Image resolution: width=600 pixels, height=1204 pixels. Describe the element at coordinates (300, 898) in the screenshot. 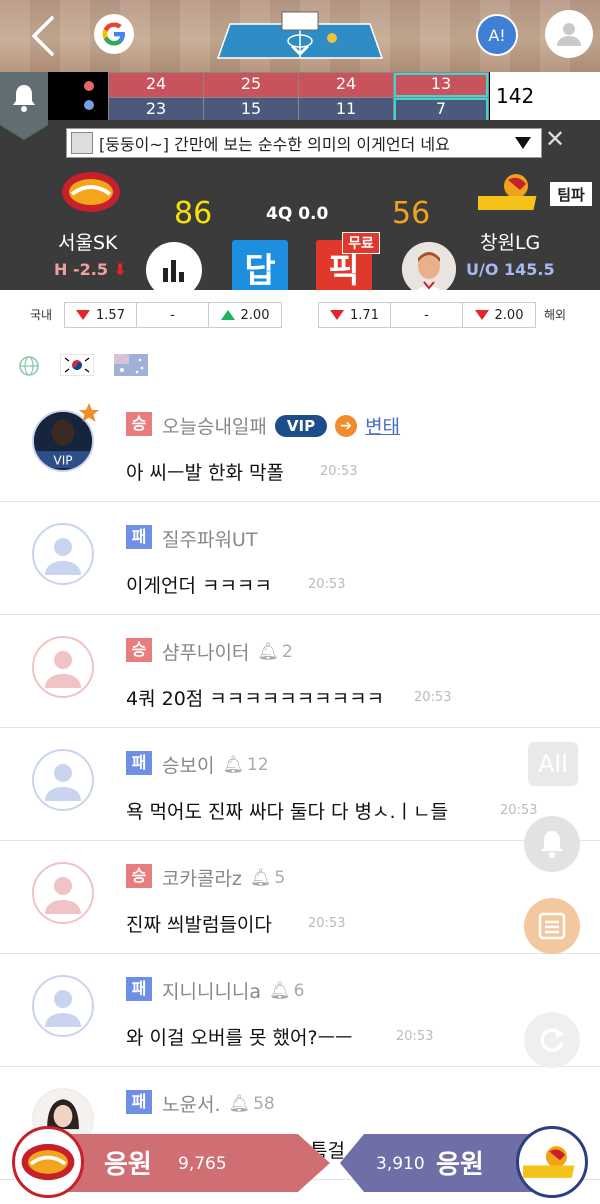

I see `chat-item: 승 코카콜라z 🔔︎ 5 진짜 씌발럼들이다 20:53` at that location.